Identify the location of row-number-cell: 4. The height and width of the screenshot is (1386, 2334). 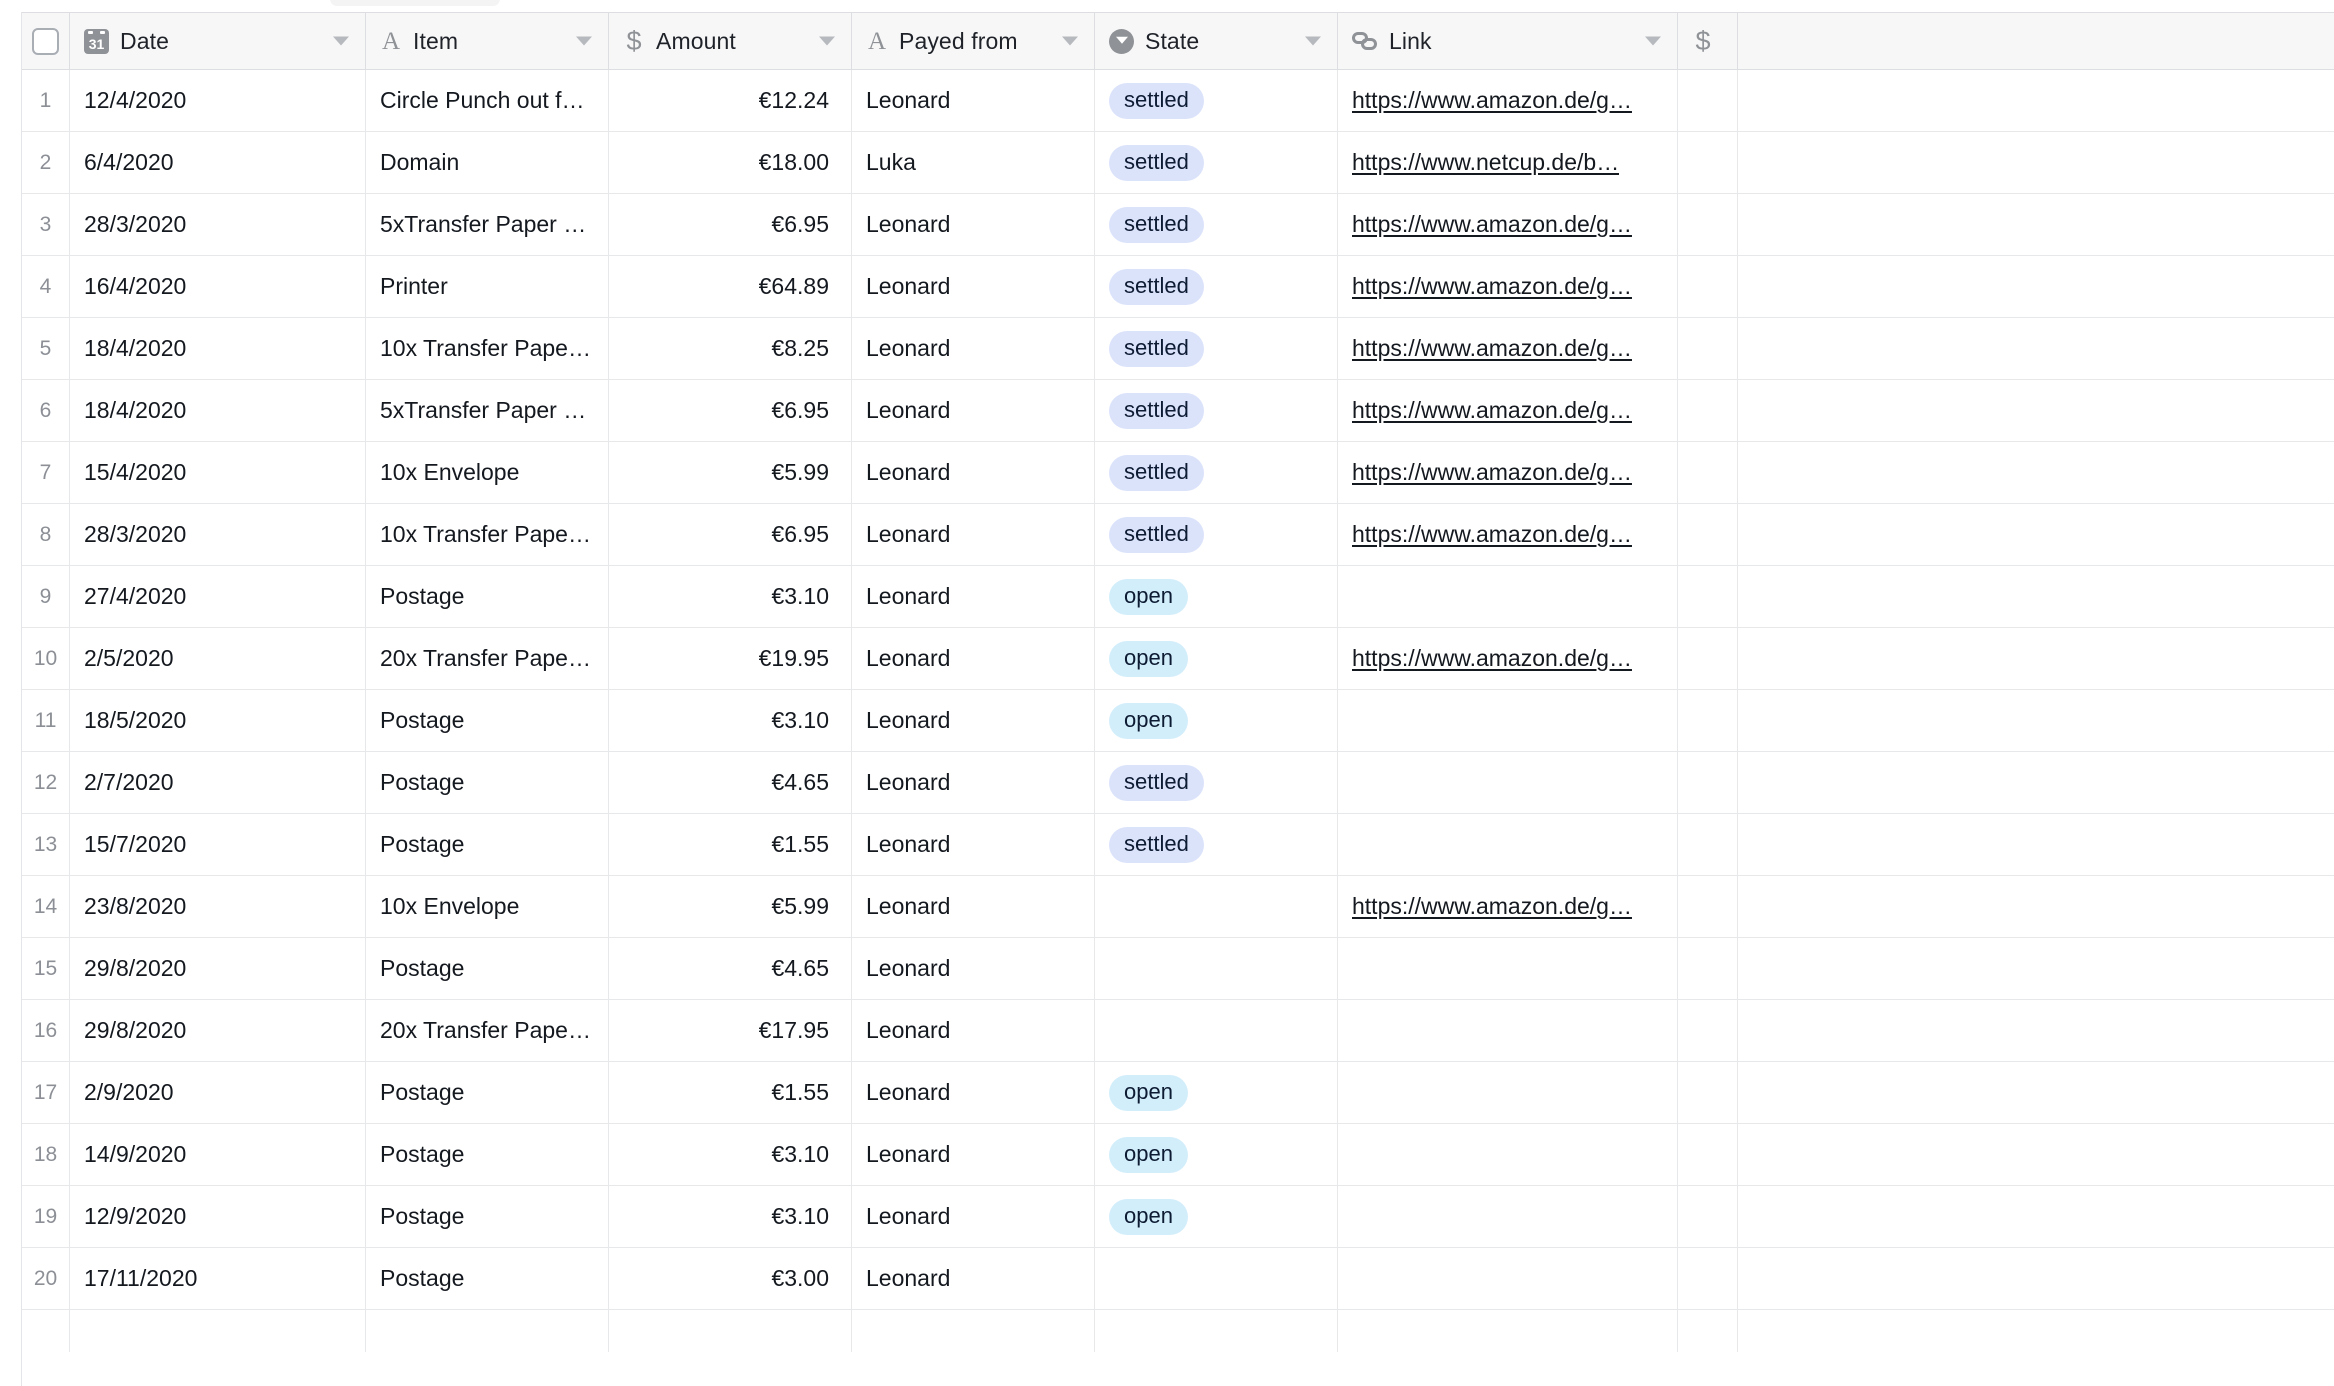
(46, 286).